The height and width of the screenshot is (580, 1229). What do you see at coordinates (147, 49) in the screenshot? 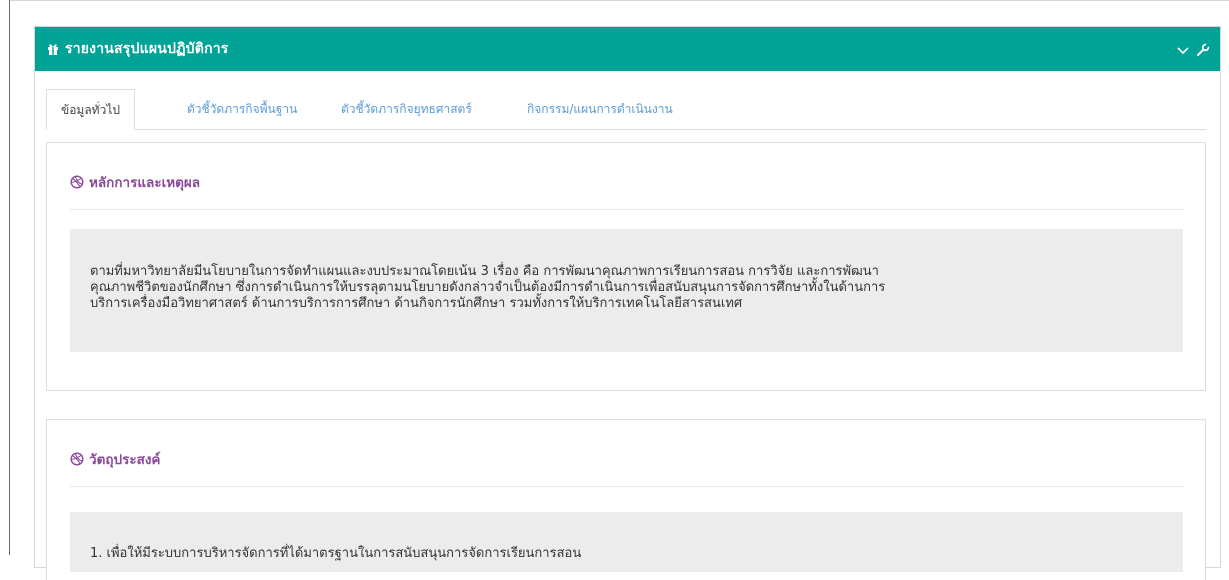
I see `widget-title: รายงานสรุปแผนปฏิบัติการ` at bounding box center [147, 49].